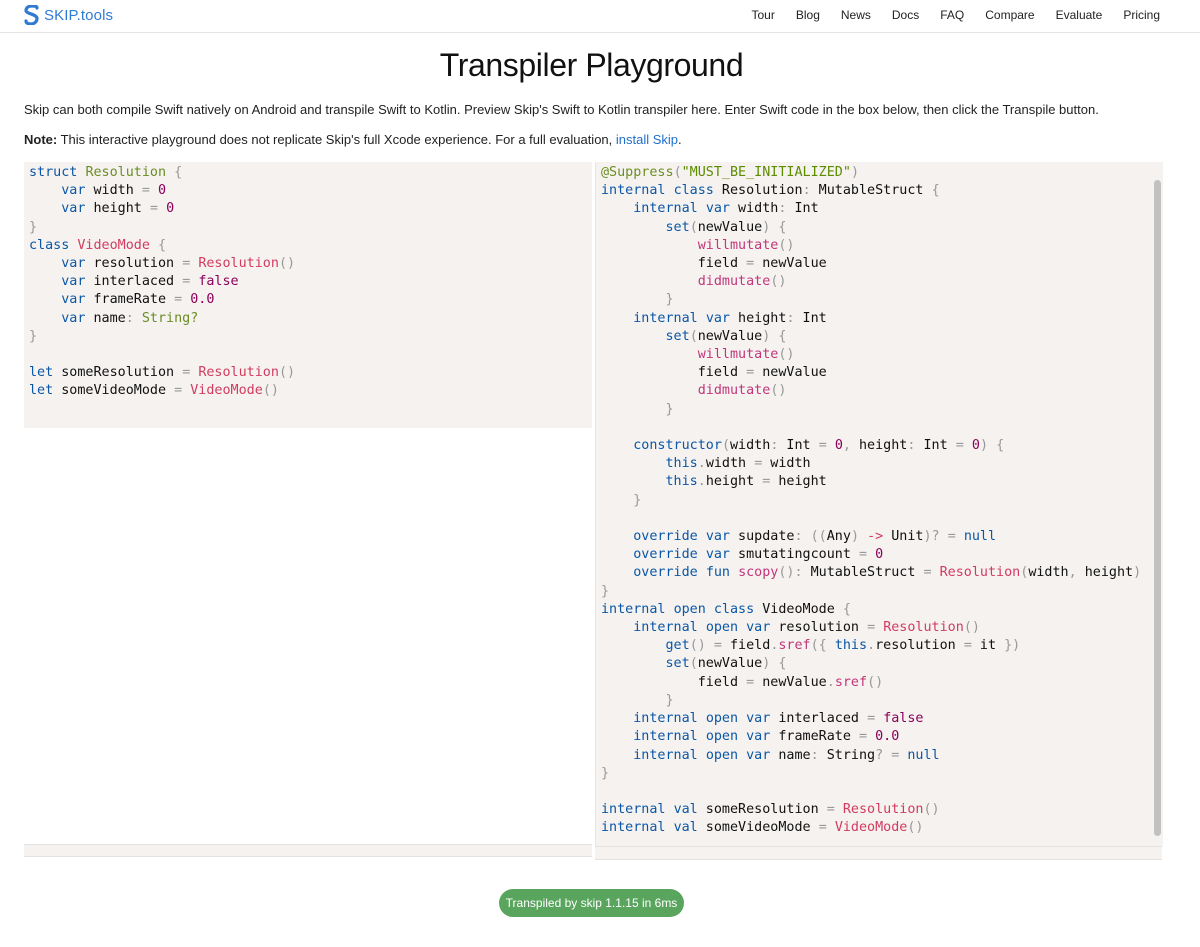  What do you see at coordinates (754, 209) in the screenshot?
I see `code-token: width` at bounding box center [754, 209].